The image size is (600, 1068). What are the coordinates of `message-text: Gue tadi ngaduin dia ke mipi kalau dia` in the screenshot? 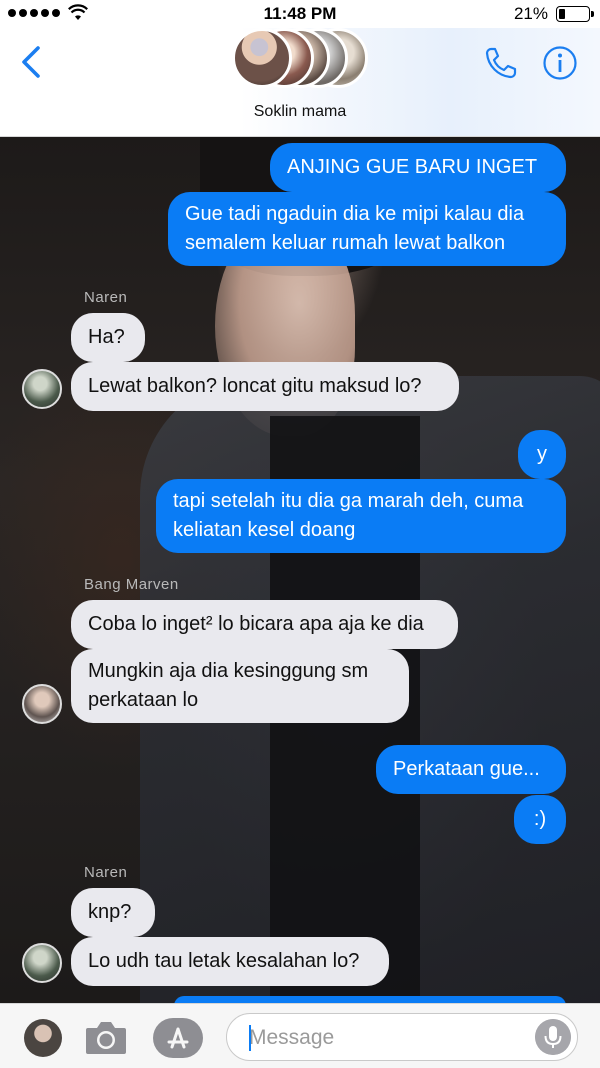 It's located at (355, 214).